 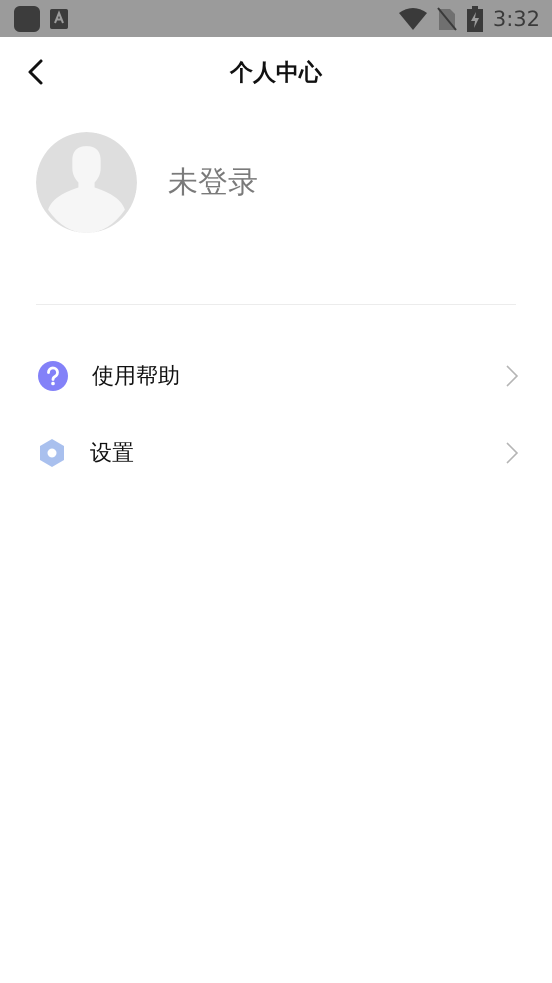 I want to click on settings-icon, so click(x=52, y=453).